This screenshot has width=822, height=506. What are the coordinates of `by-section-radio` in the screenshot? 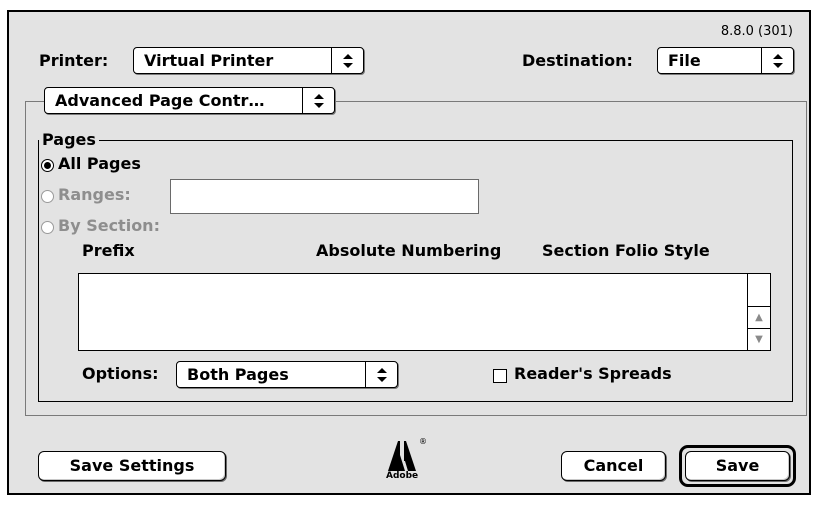 It's located at (47, 227).